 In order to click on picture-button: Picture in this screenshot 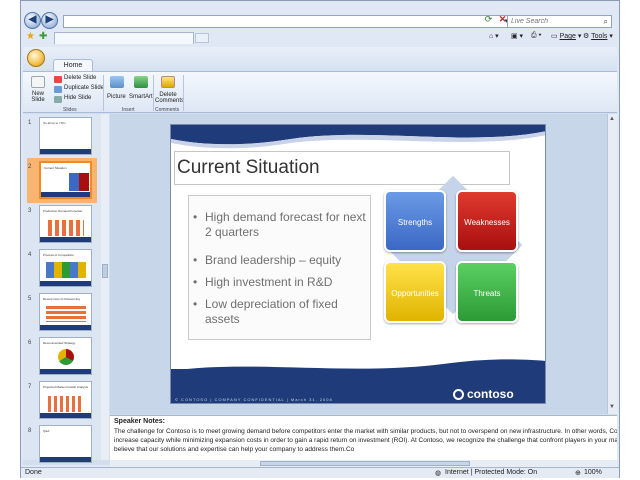, I will do `click(116, 97)`.